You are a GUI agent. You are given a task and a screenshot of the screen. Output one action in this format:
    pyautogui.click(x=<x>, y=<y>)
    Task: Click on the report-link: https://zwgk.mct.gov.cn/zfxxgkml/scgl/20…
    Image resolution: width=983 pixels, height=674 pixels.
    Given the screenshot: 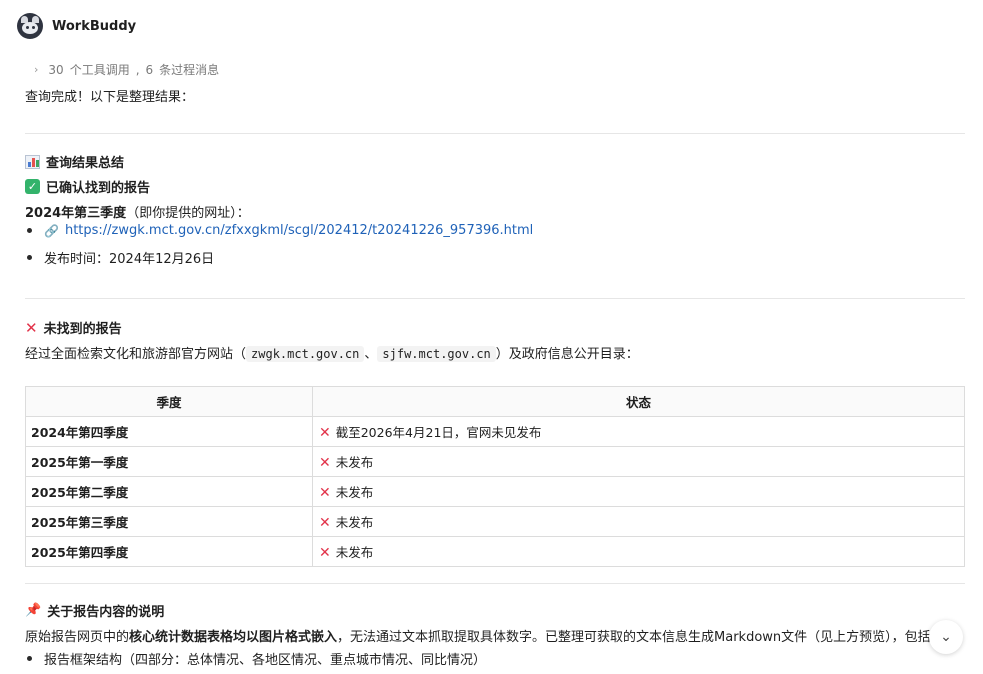 What is the action you would take?
    pyautogui.click(x=299, y=230)
    